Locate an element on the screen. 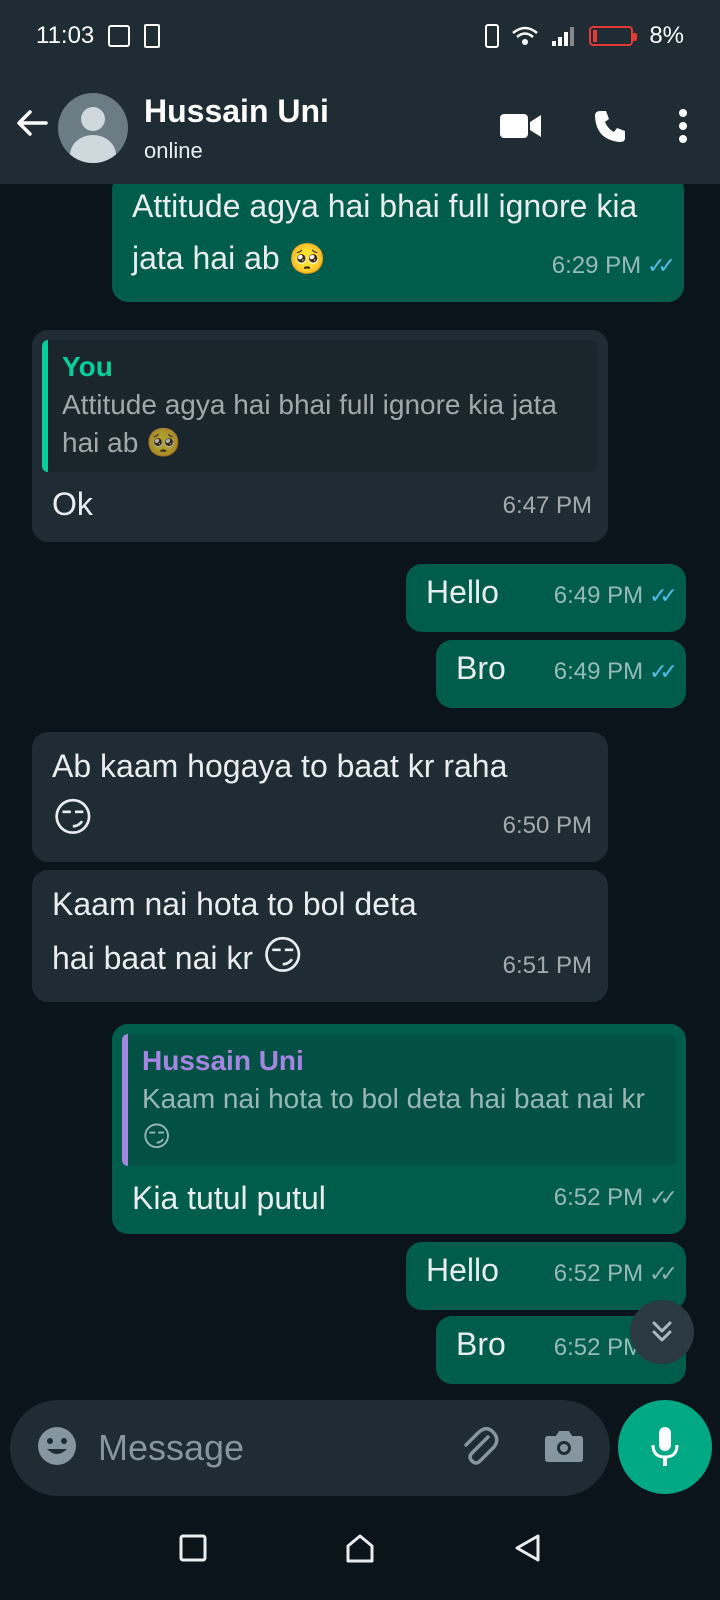 This screenshot has height=1600, width=720. status-bar: 11:03 8% is located at coordinates (360, 36).